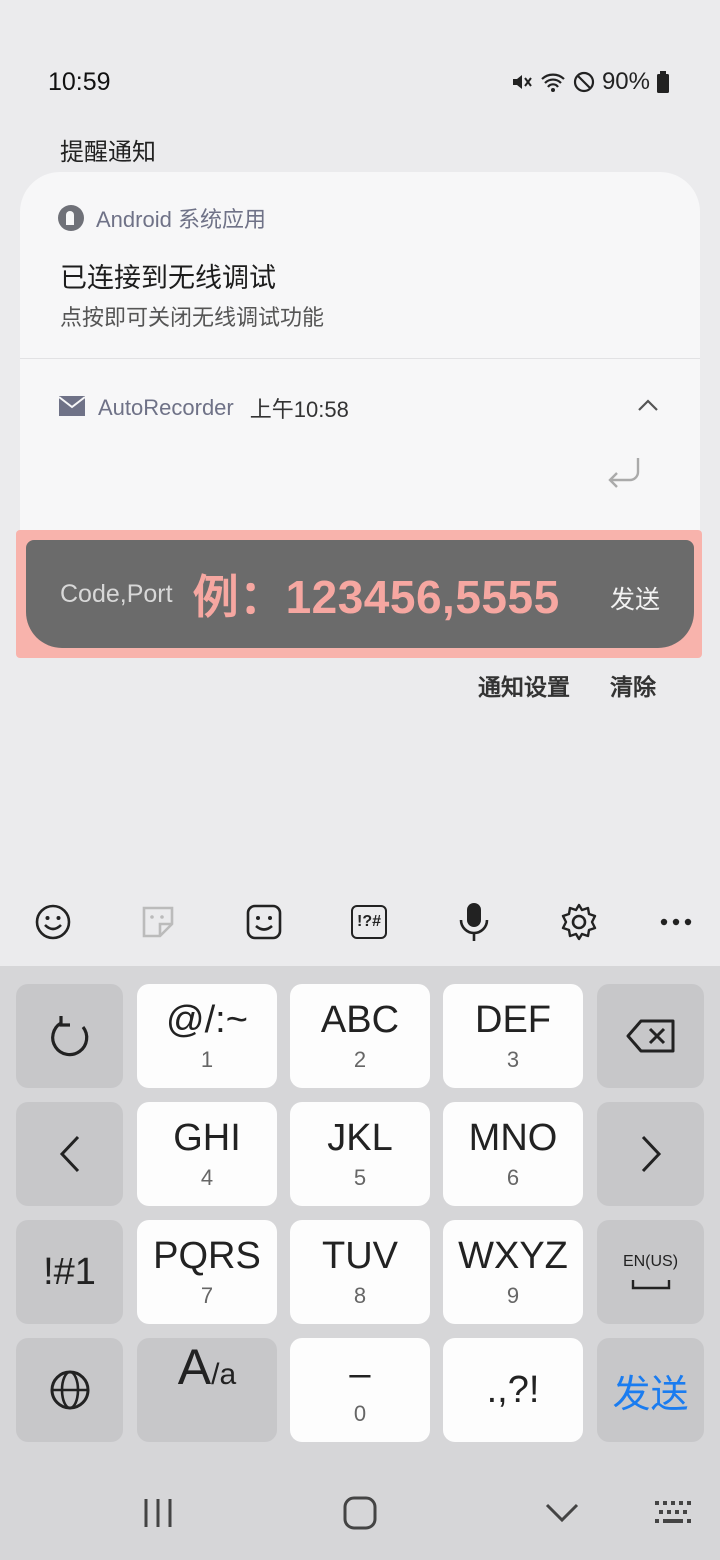 The width and height of the screenshot is (720, 1560). I want to click on notification-app-name: Android 系统应用, so click(181, 219).